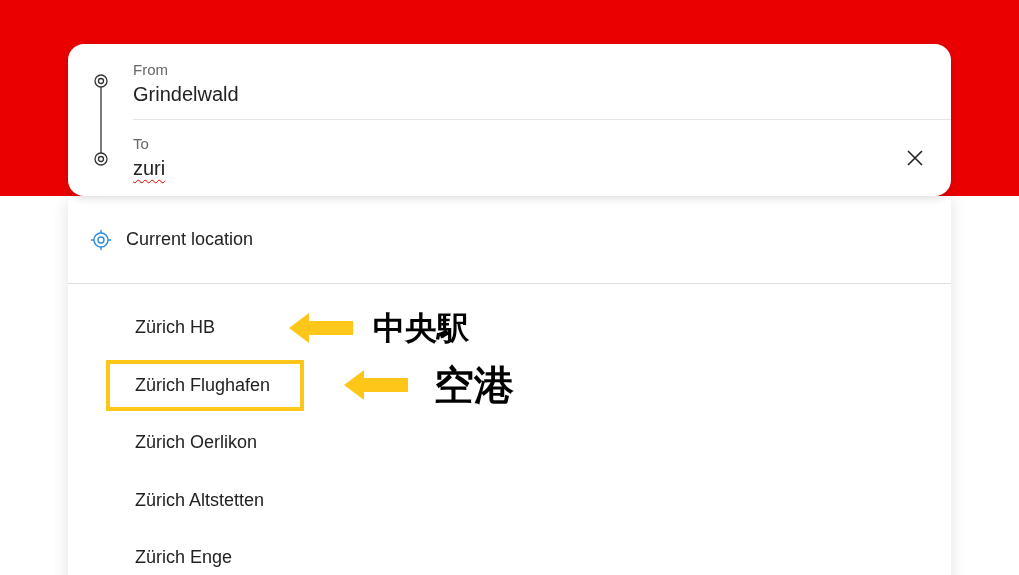 This screenshot has height=575, width=1019. Describe the element at coordinates (101, 239) in the screenshot. I see `location-target-icon` at that location.